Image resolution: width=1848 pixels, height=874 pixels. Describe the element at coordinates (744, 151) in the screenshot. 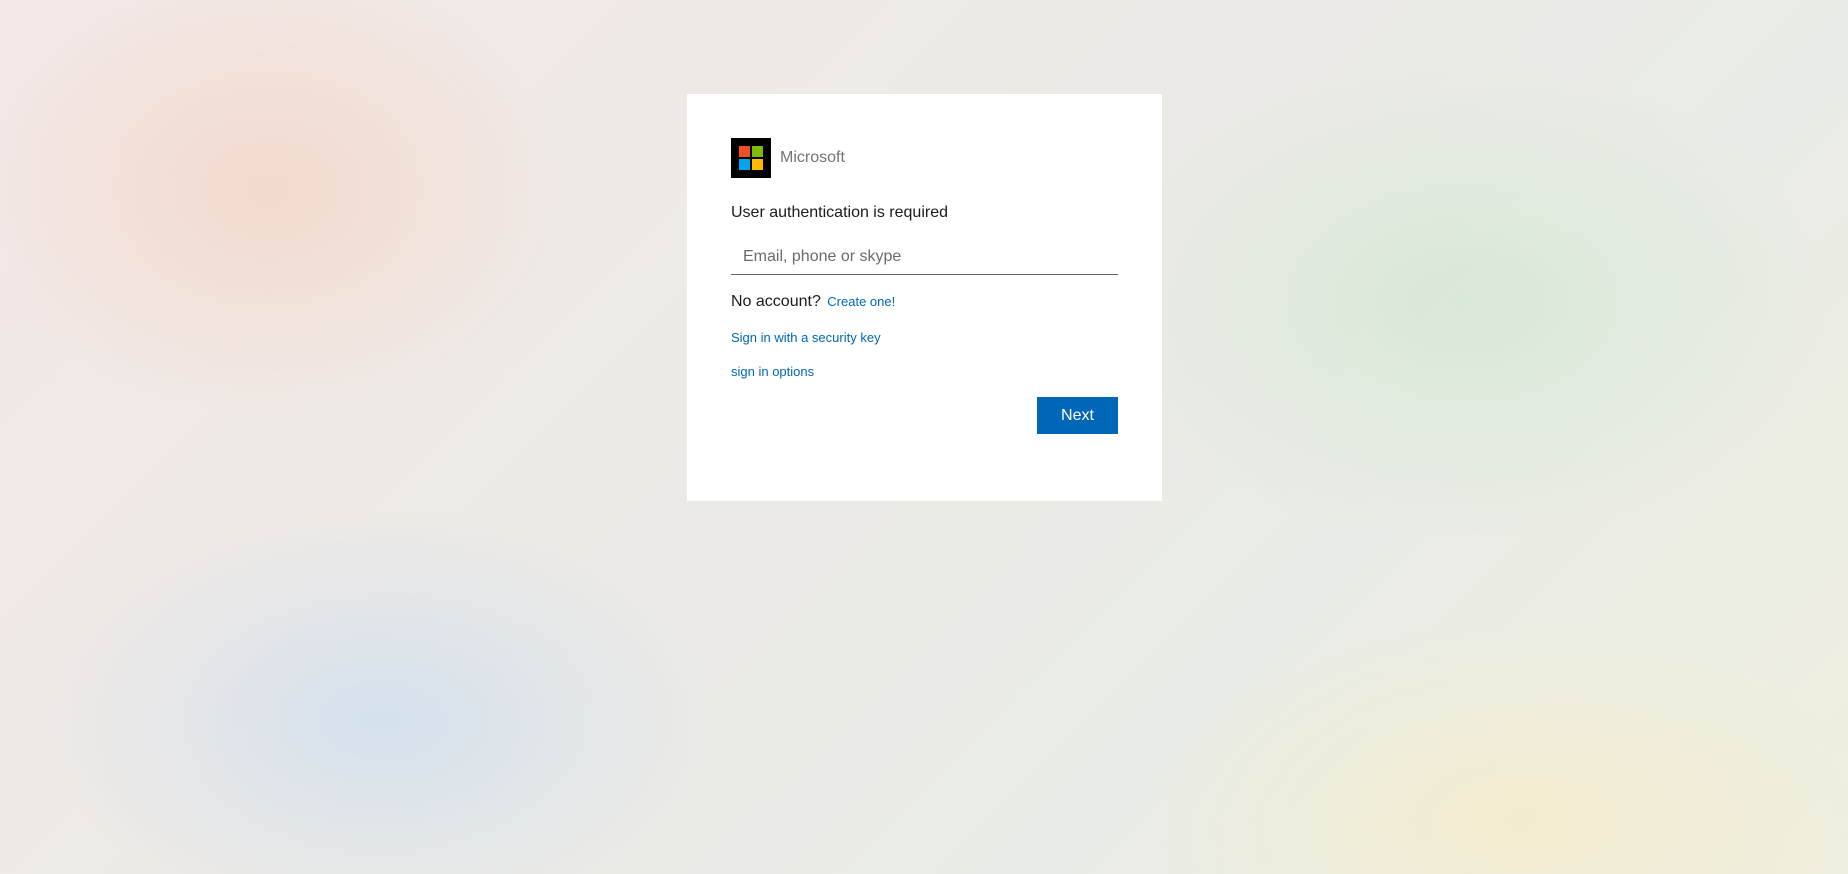

I see `logo-red-square` at that location.